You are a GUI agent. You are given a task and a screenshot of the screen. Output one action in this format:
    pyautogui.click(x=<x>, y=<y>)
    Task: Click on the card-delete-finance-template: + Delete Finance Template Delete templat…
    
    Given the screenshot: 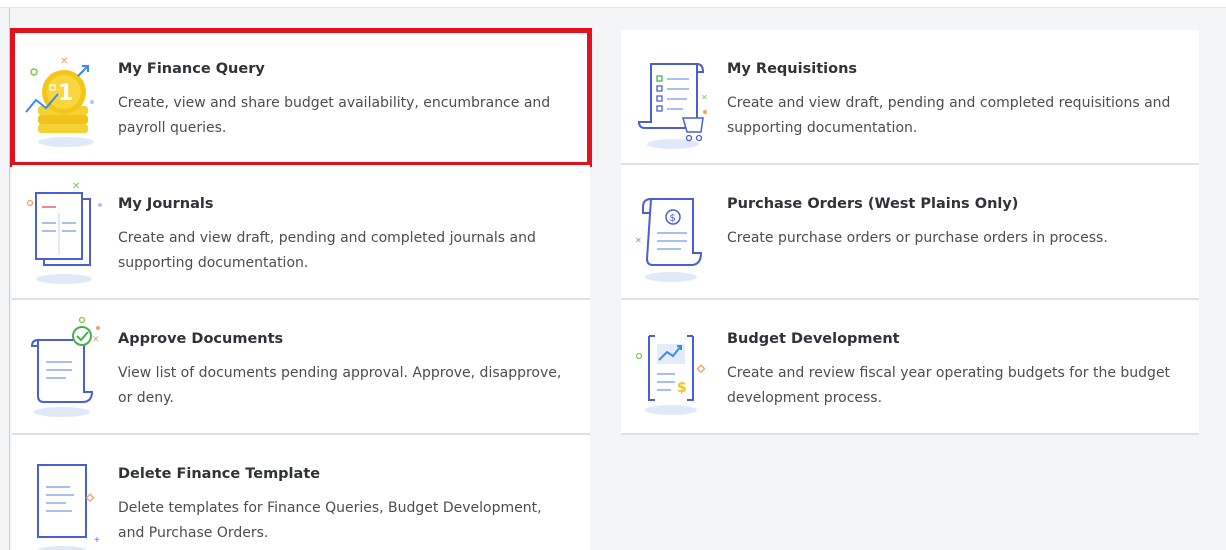 What is the action you would take?
    pyautogui.click(x=301, y=492)
    